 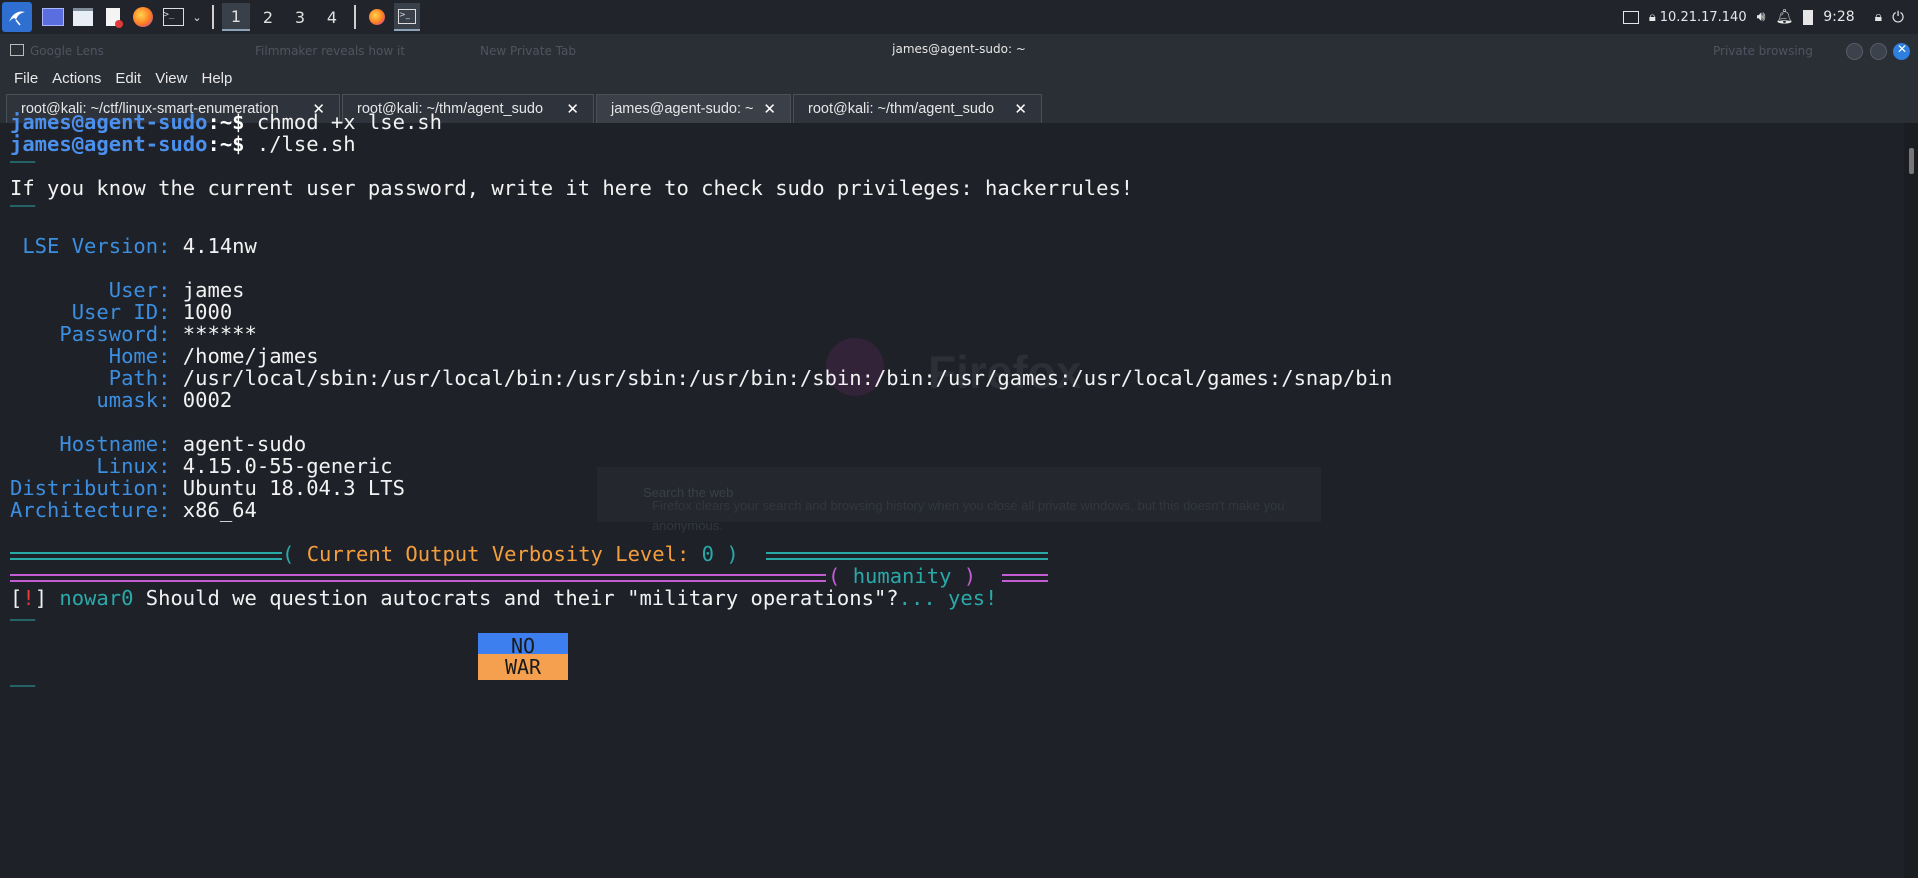 I want to click on window-title: james@agent-sudo: ~, so click(x=959, y=49).